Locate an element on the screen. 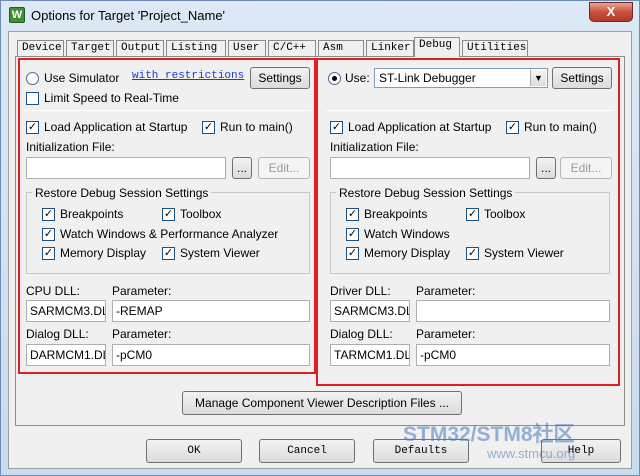 The image size is (640, 476). close-button: X is located at coordinates (611, 12).